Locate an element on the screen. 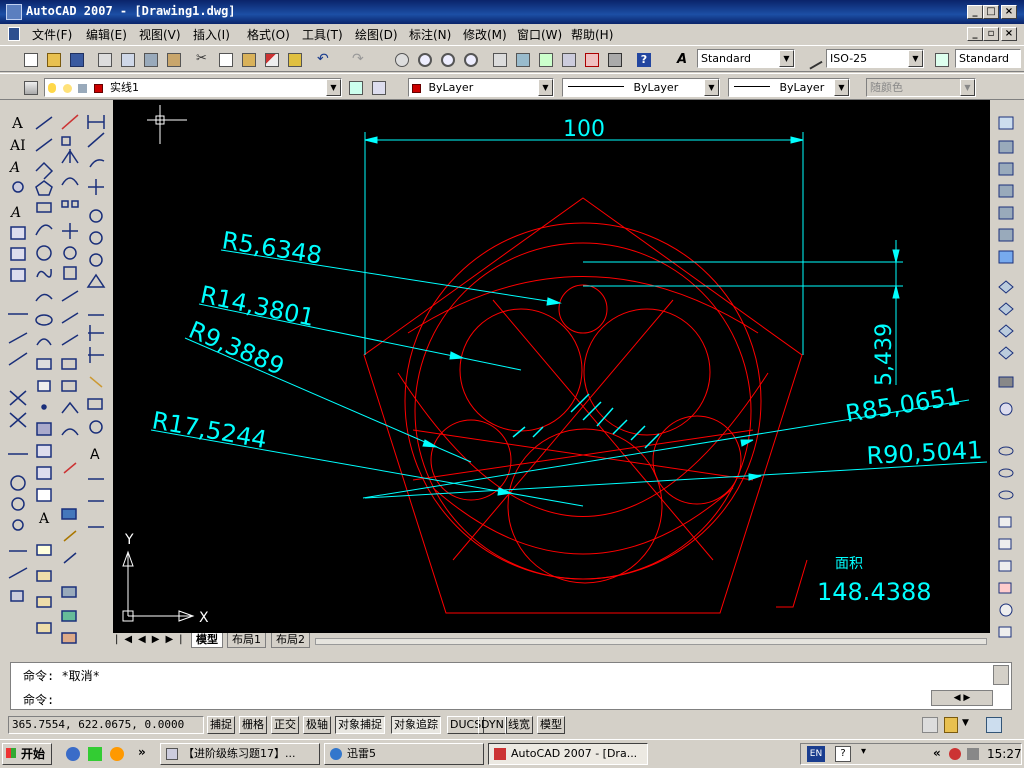 This screenshot has width=1024, height=768. open-icon is located at coordinates (53, 59).